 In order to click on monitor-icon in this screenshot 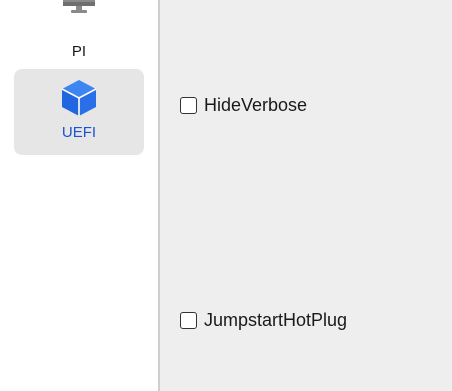, I will do `click(79, 9)`.